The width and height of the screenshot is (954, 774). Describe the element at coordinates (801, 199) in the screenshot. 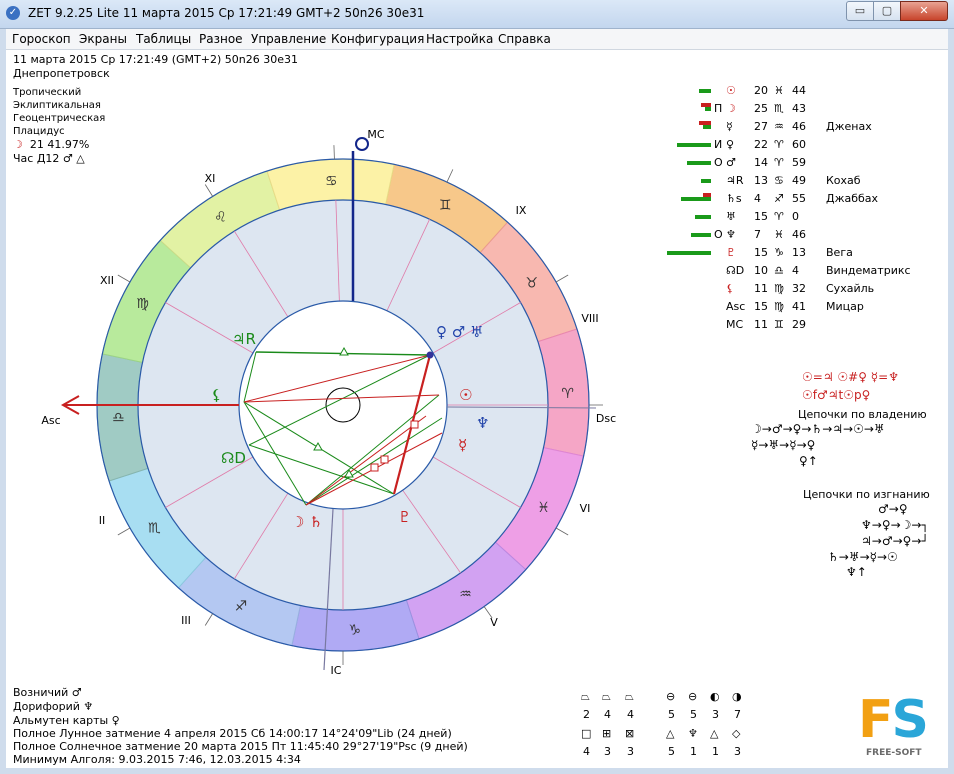

I see `planet-row: ♄s 4 ♐ 55 Джаббах` at that location.